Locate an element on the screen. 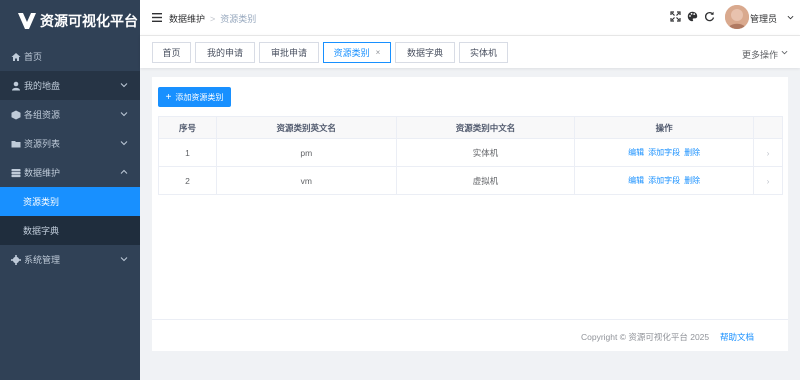  logo-v-icon is located at coordinates (27, 21).